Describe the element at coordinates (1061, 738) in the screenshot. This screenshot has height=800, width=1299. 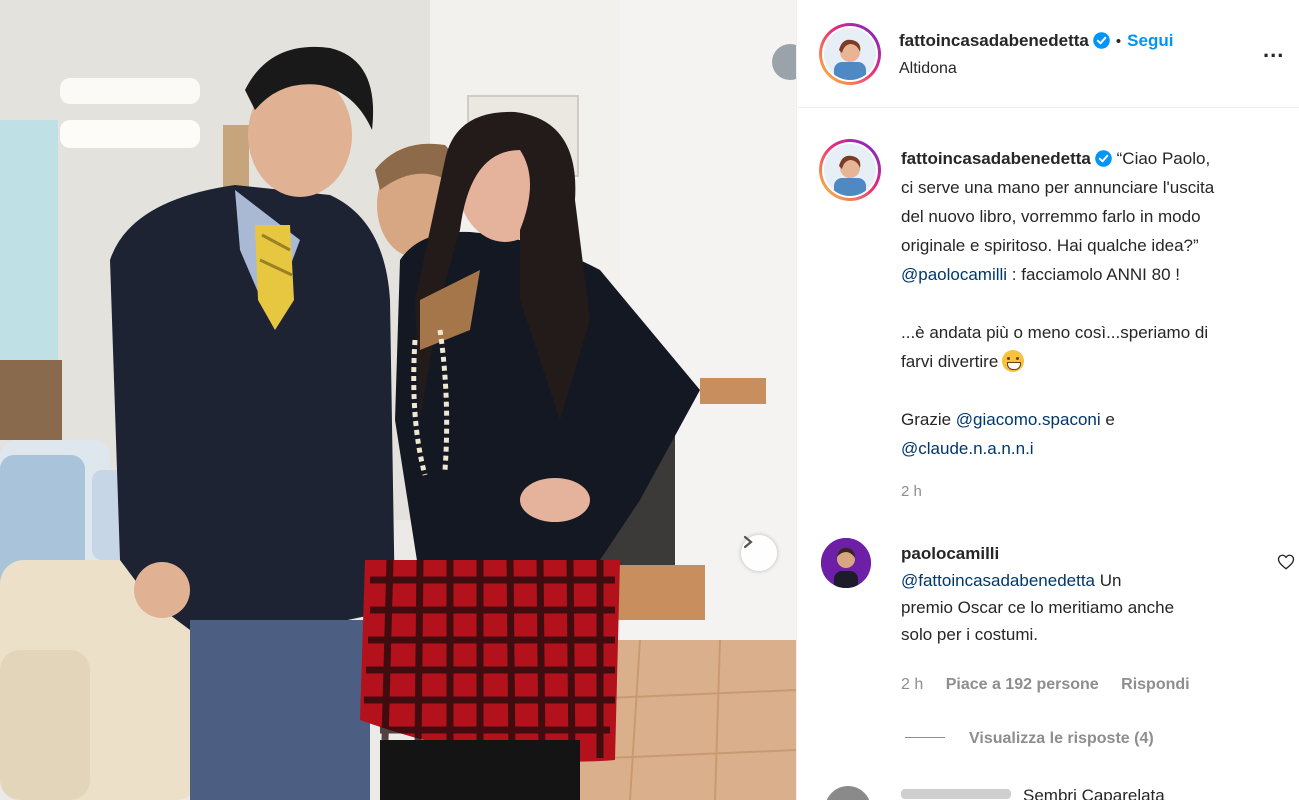
I see `view-replies-label: Visualizza le risposte (4)` at that location.